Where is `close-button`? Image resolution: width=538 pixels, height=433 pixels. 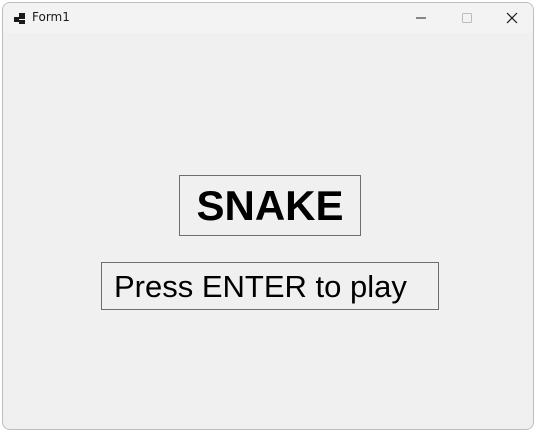 close-button is located at coordinates (511, 18).